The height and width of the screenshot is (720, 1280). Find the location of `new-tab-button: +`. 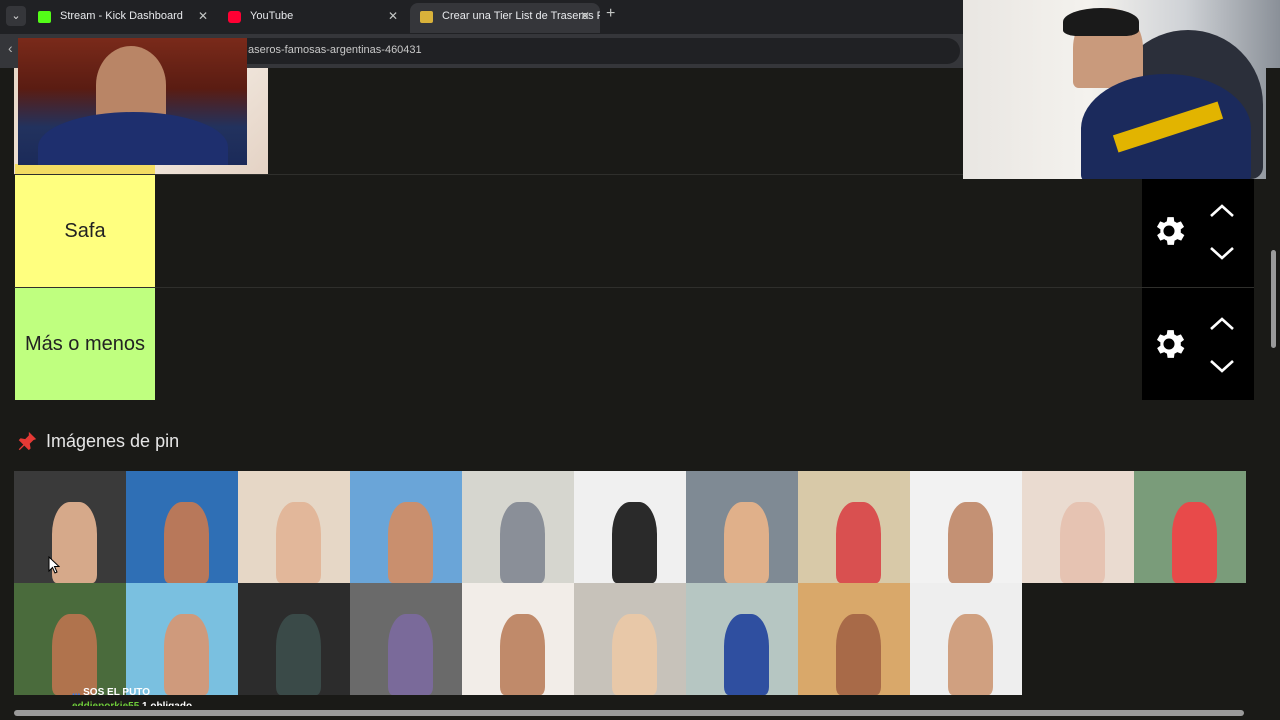

new-tab-button: + is located at coordinates (610, 14).